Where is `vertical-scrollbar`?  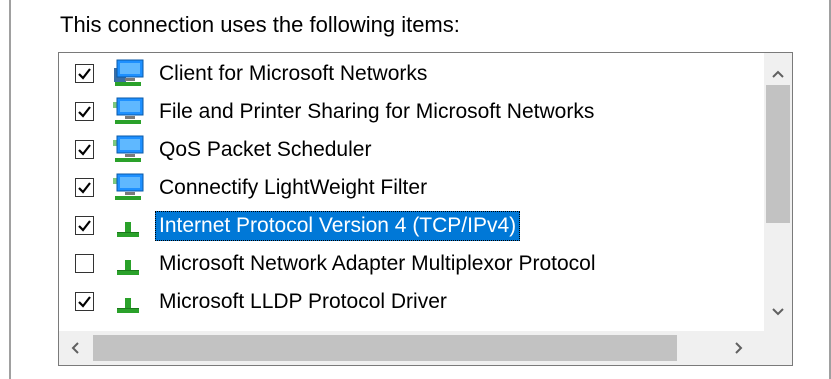
vertical-scrollbar is located at coordinates (778, 192).